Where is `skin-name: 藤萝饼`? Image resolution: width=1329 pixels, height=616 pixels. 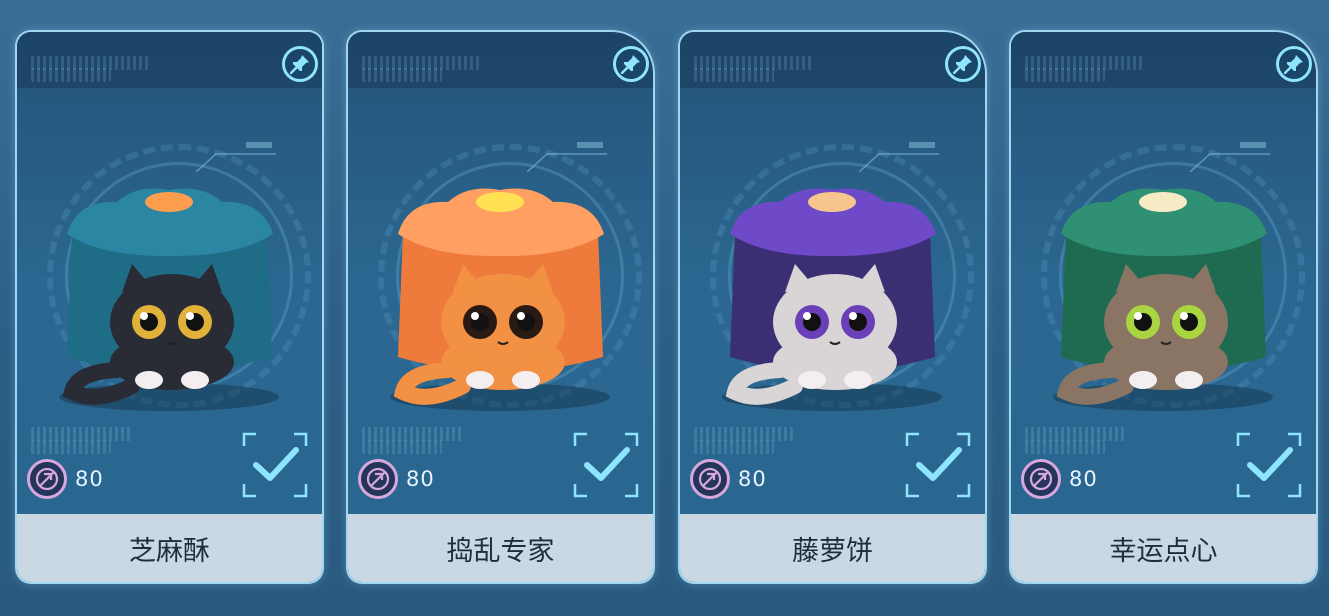 skin-name: 藤萝饼 is located at coordinates (832, 548).